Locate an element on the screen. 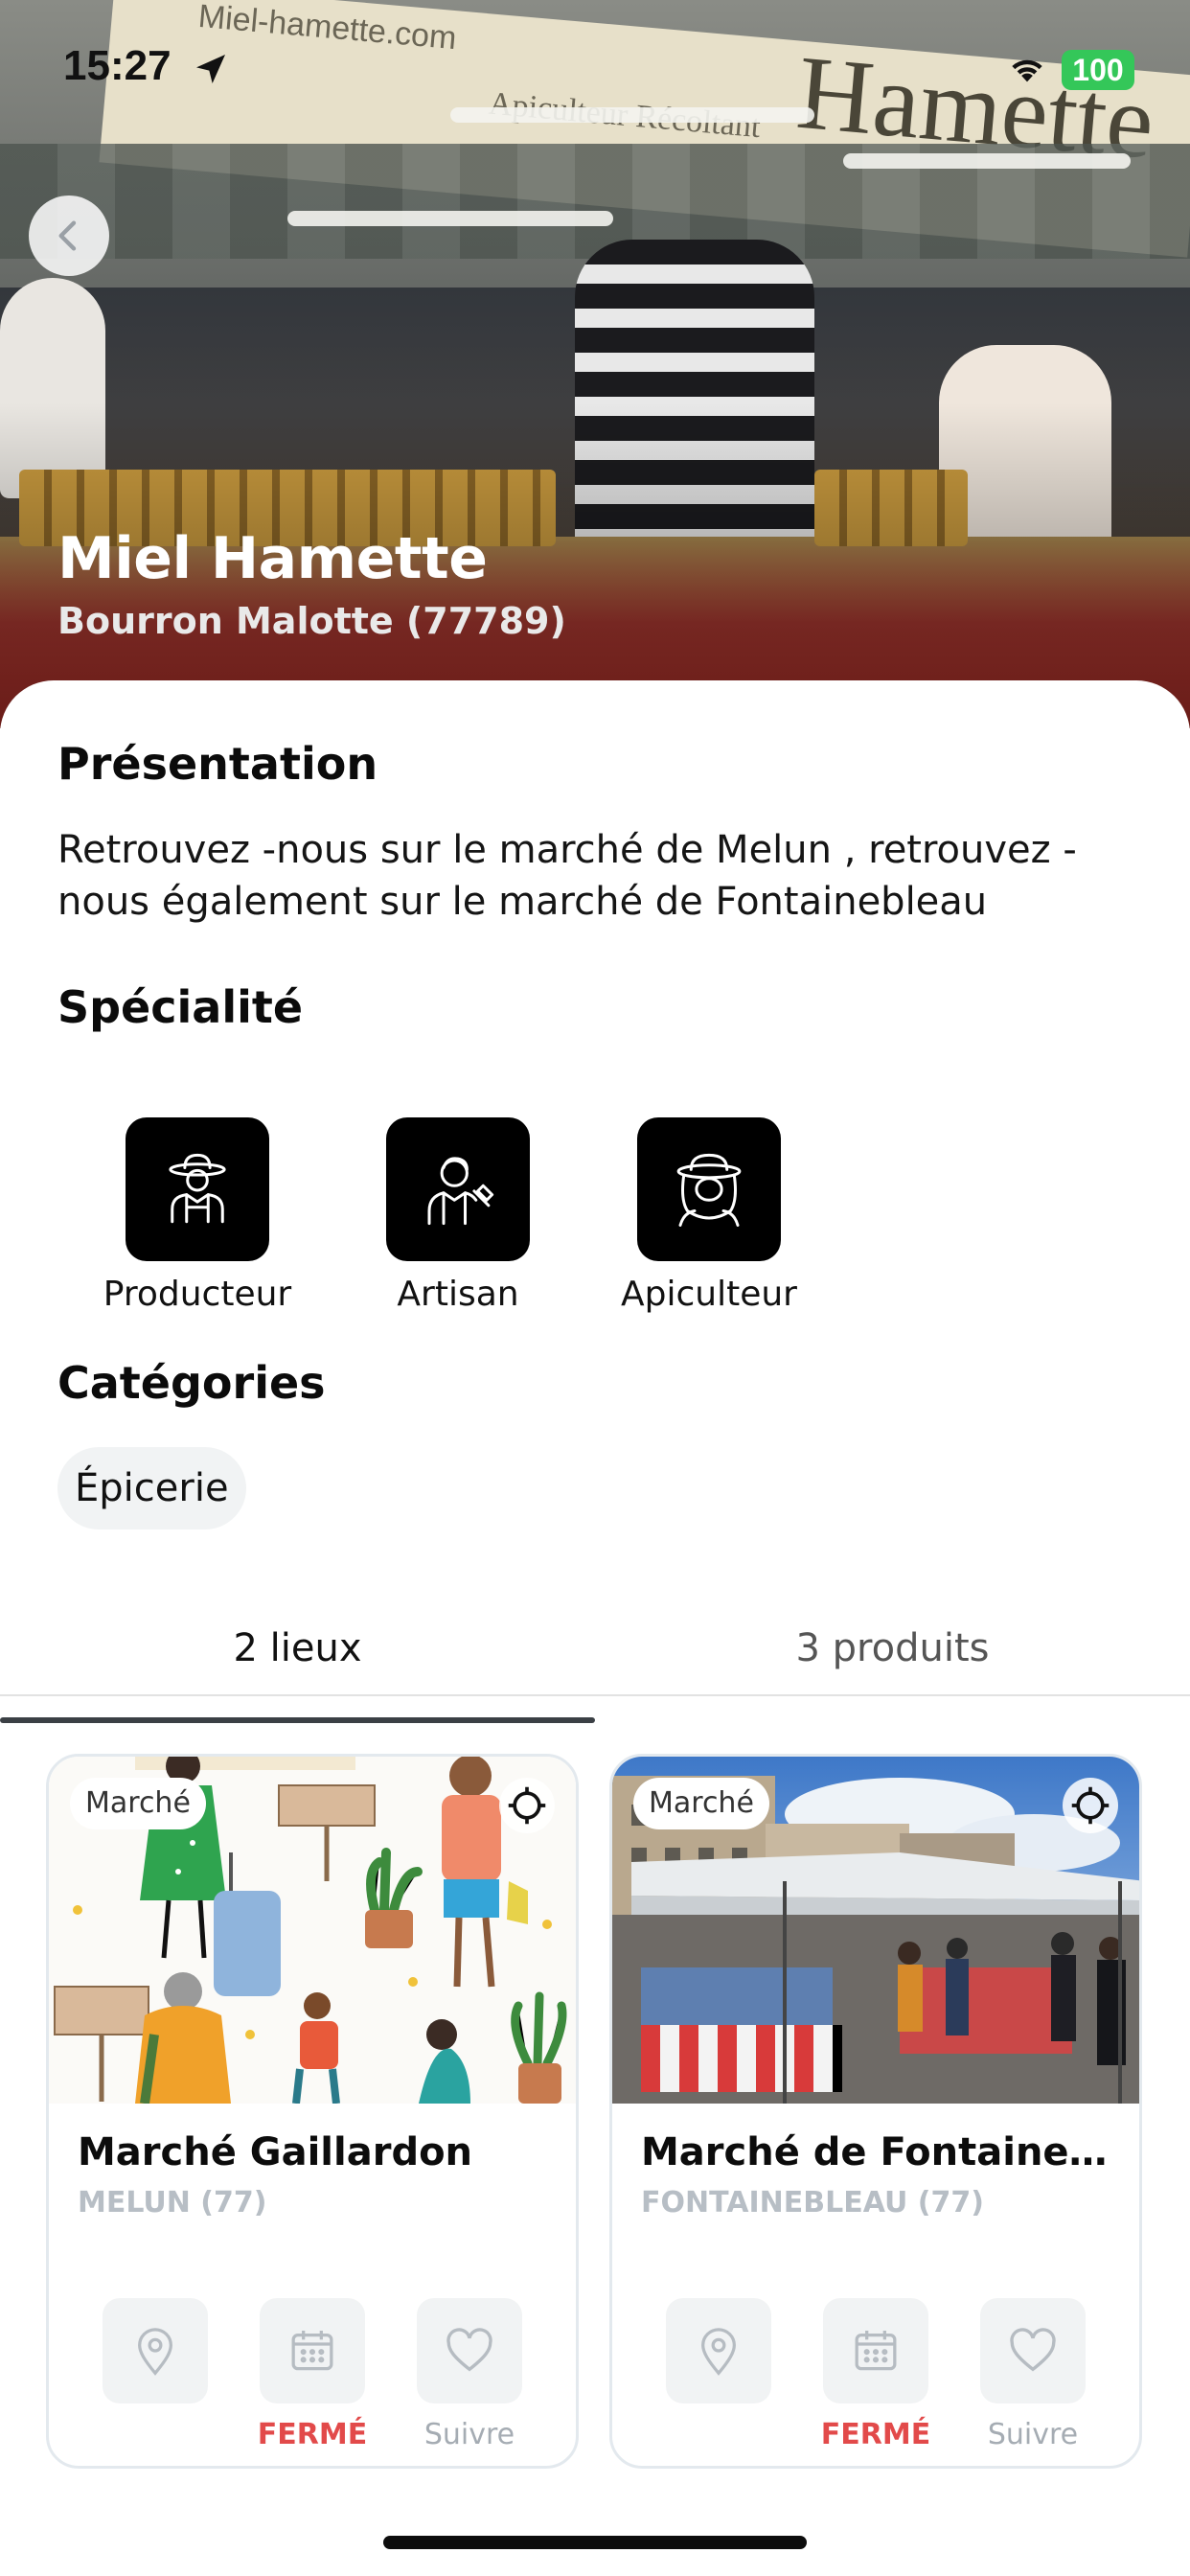 Image resolution: width=1190 pixels, height=2576 pixels. home-indicator is located at coordinates (595, 2542).